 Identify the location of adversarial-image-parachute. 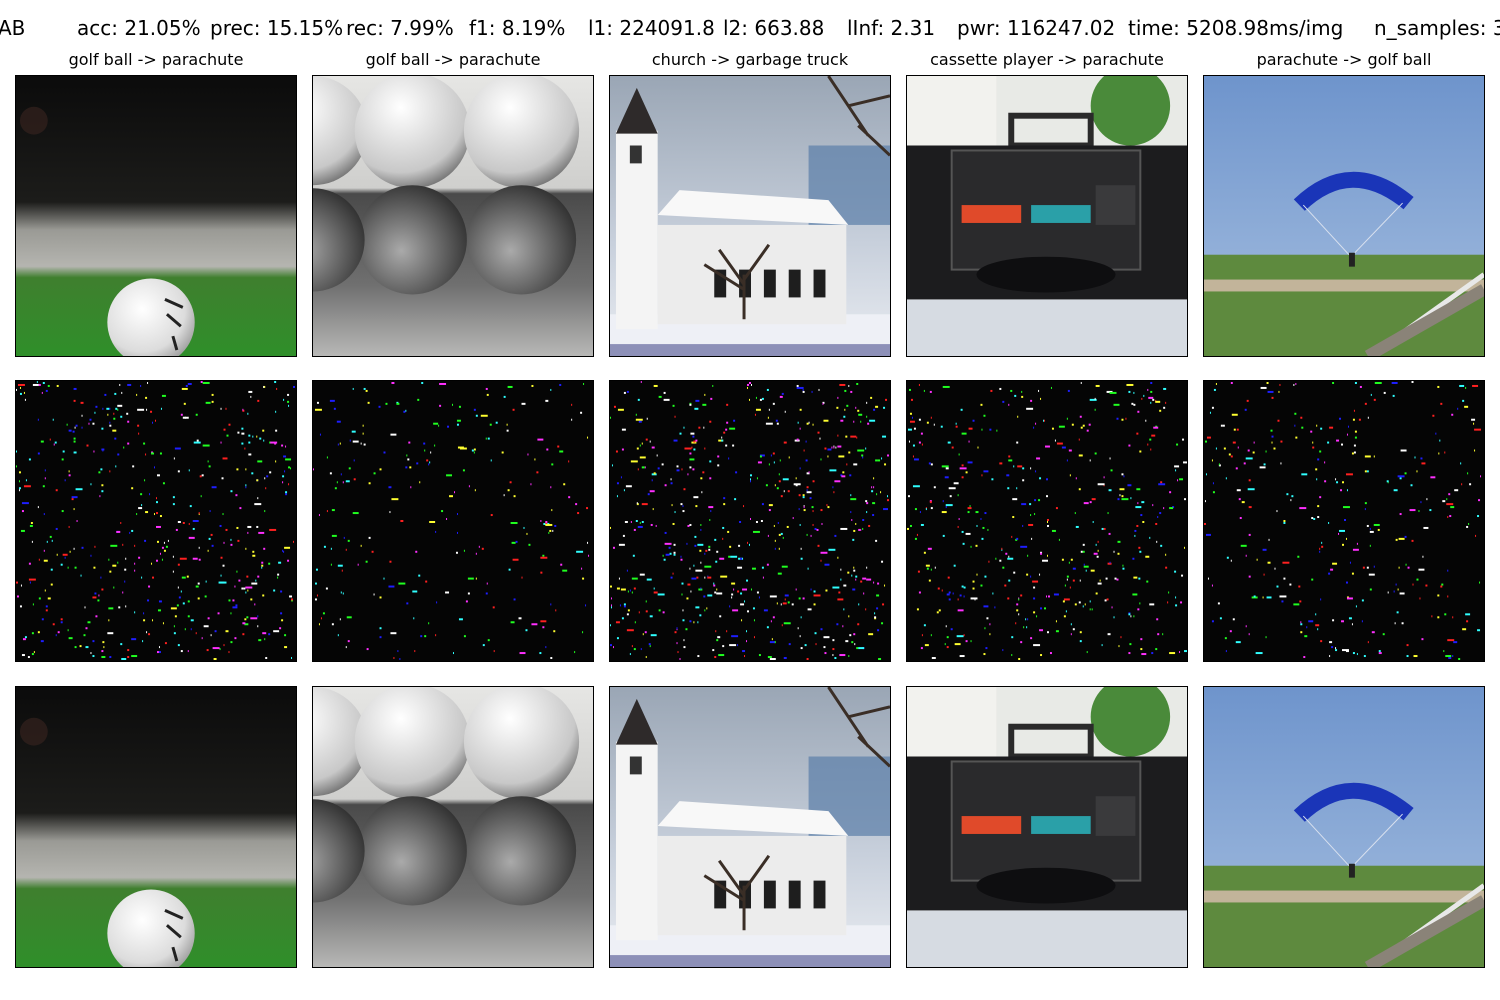
(1344, 827).